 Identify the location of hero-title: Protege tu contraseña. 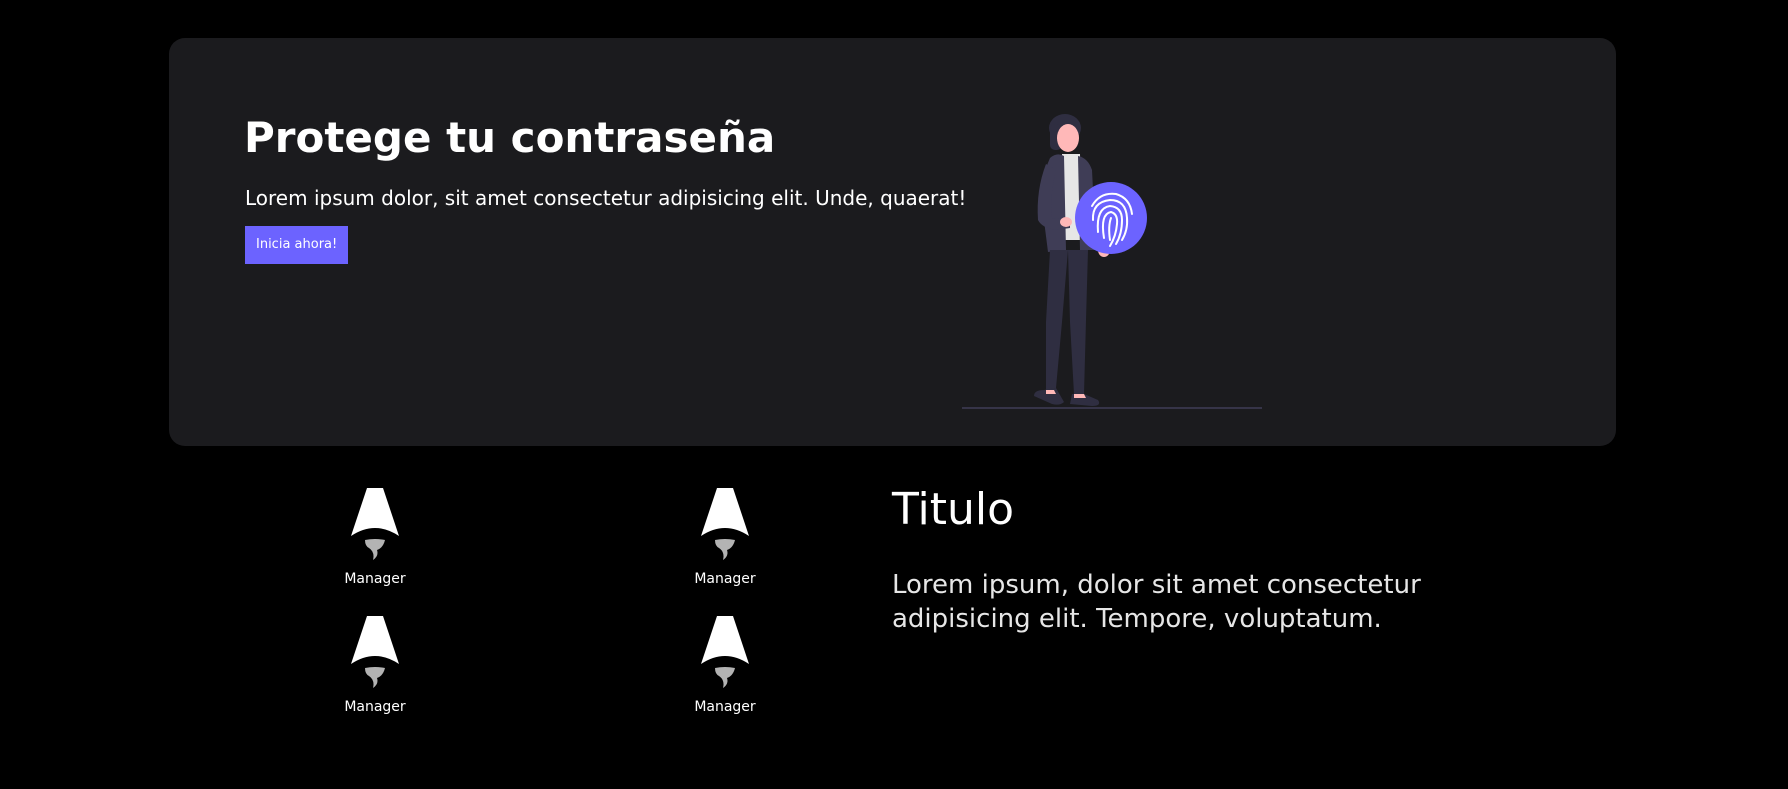
(510, 137).